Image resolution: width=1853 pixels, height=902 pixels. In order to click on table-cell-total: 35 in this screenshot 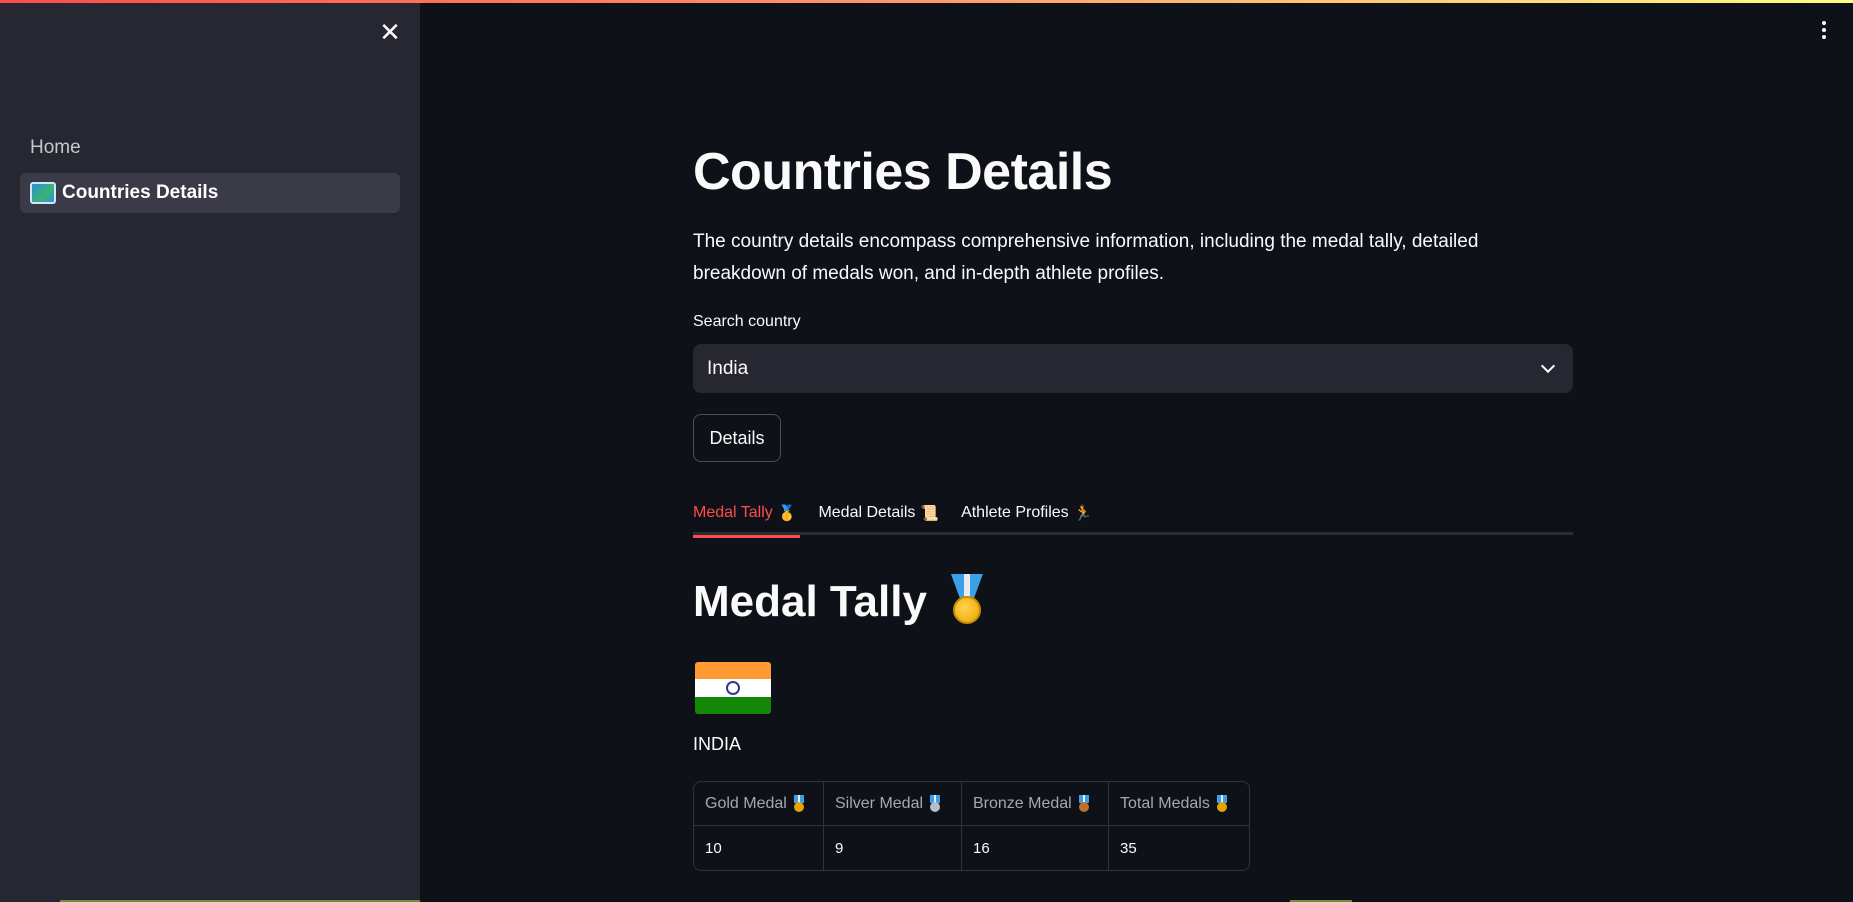, I will do `click(1179, 848)`.